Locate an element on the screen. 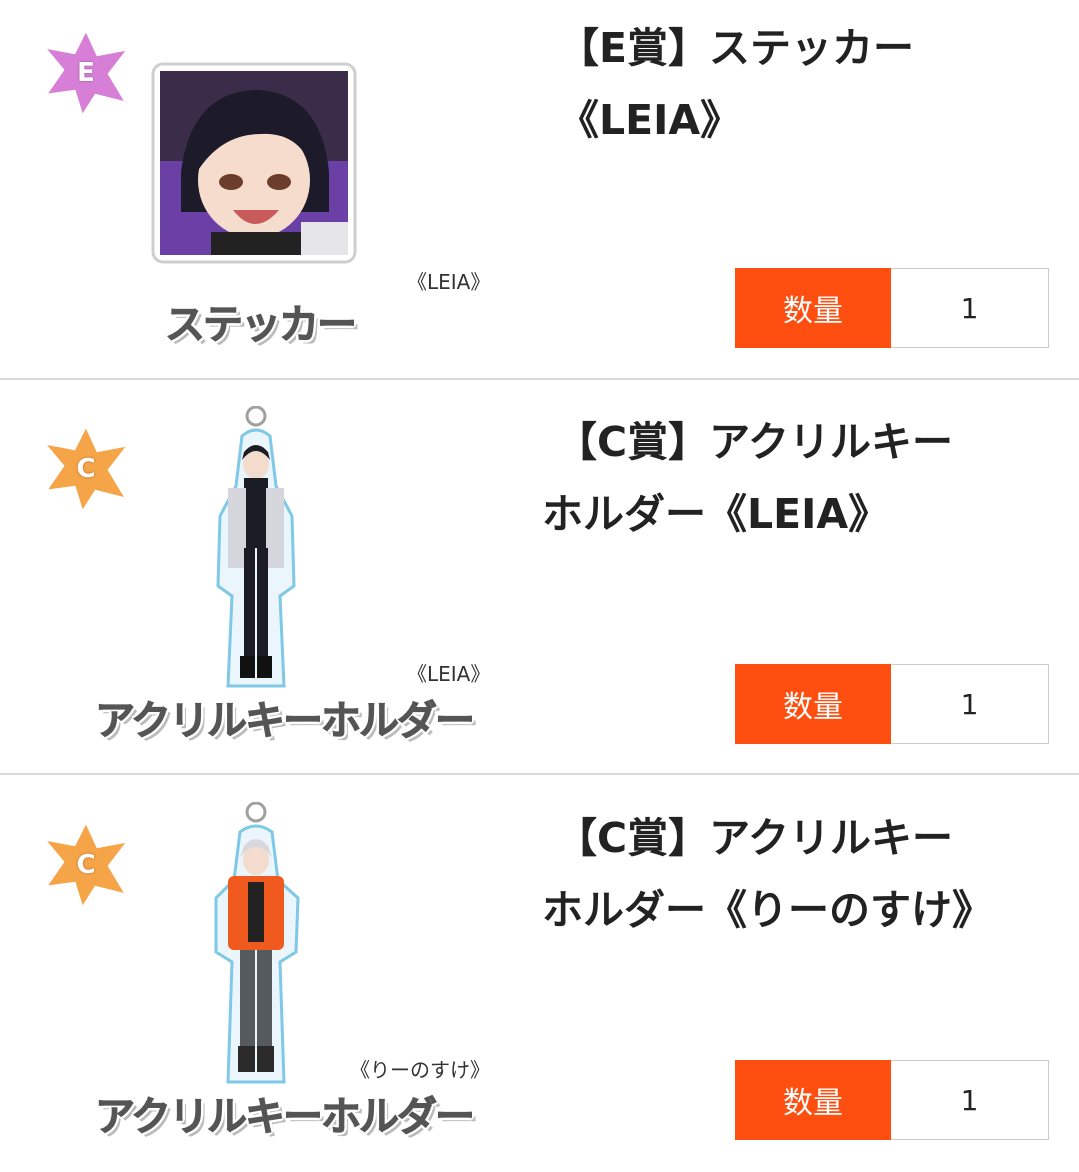 This screenshot has width=1079, height=1172. prize-badge-letter: E is located at coordinates (86, 73).